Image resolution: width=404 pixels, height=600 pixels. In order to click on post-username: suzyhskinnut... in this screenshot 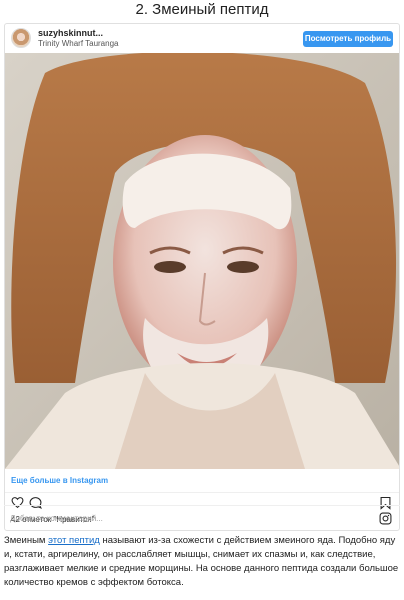, I will do `click(70, 33)`.